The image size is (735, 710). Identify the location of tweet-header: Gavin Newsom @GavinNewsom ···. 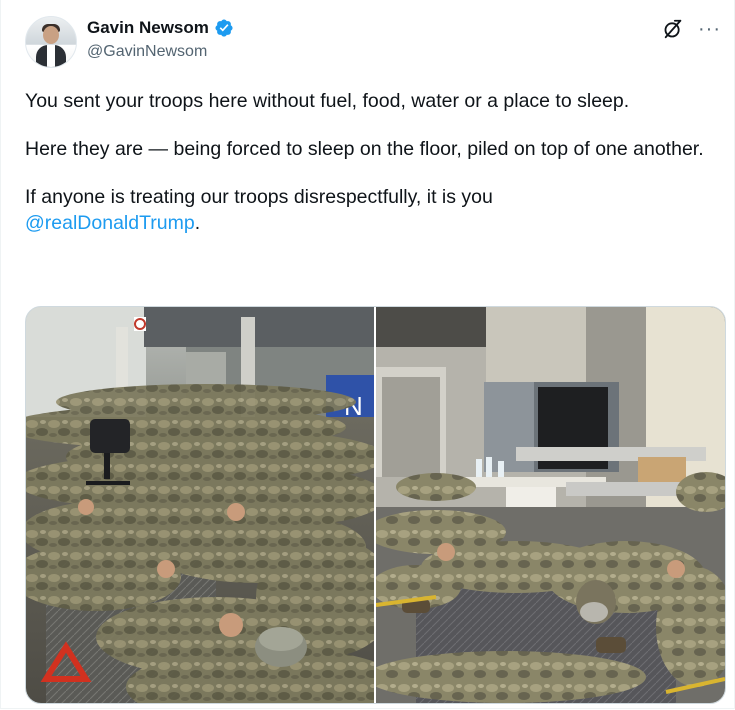
(375, 42).